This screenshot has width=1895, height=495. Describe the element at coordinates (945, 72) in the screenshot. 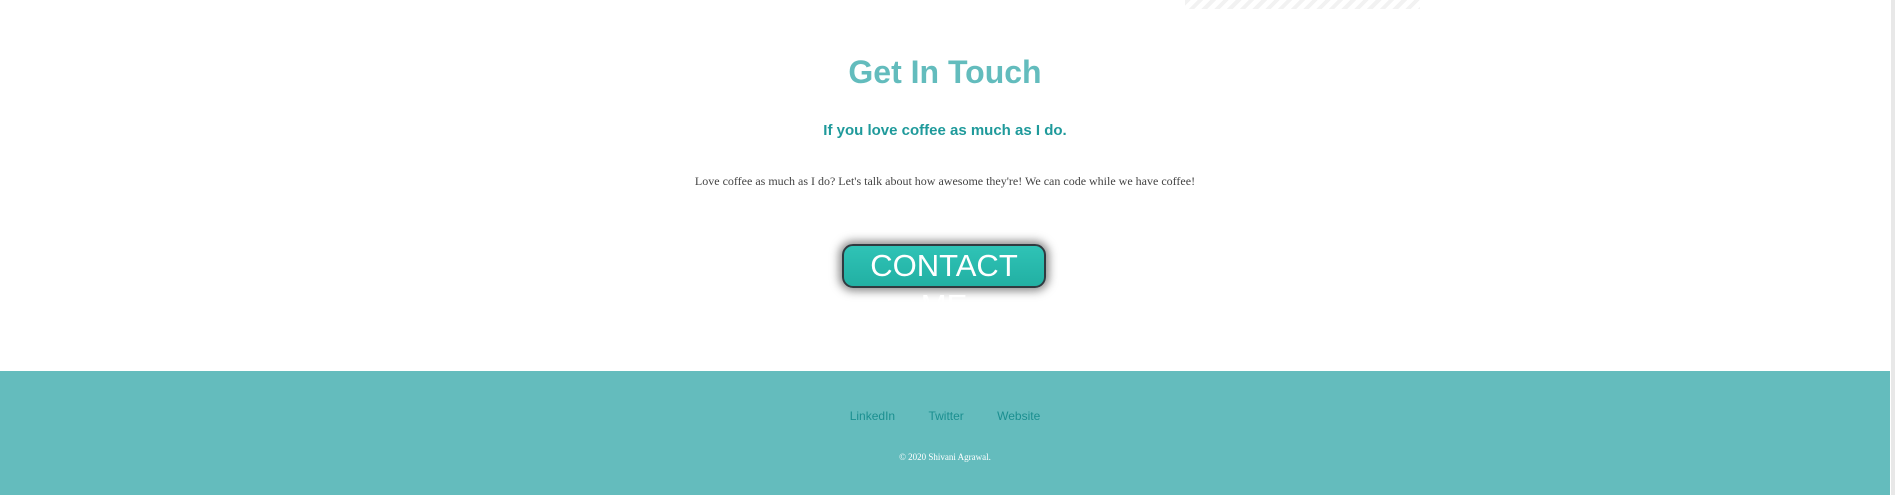

I see `contact-title: Get In Touch` at that location.